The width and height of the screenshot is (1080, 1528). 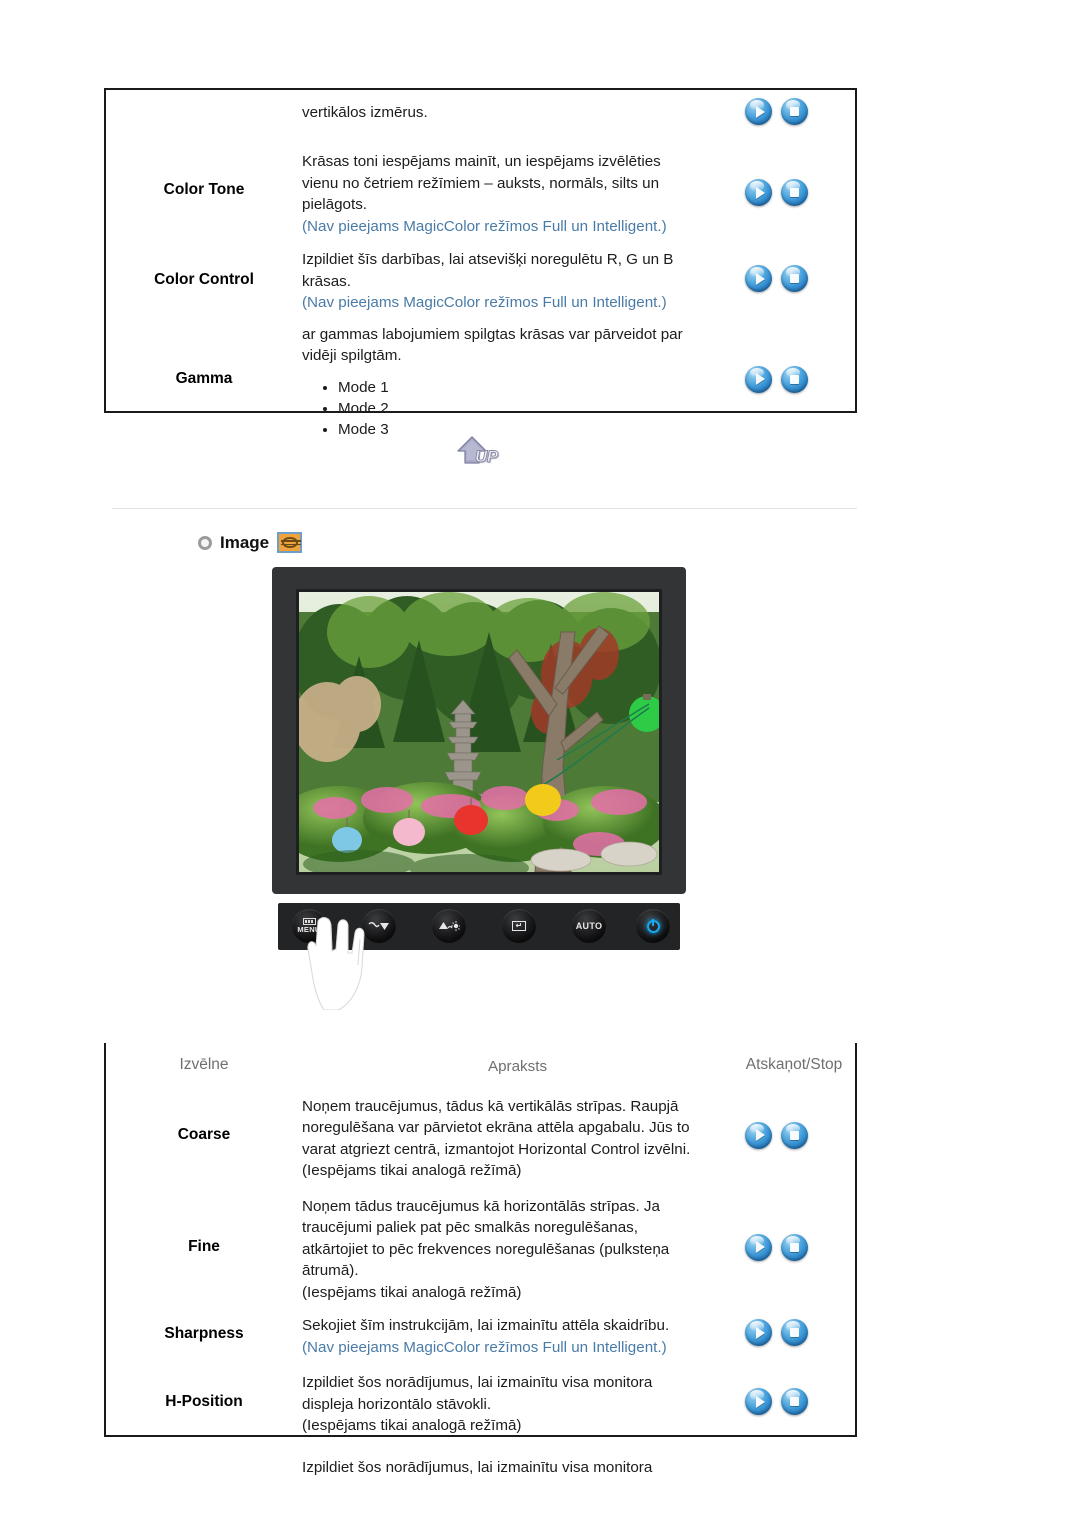 I want to click on up-button: UP, so click(x=490, y=454).